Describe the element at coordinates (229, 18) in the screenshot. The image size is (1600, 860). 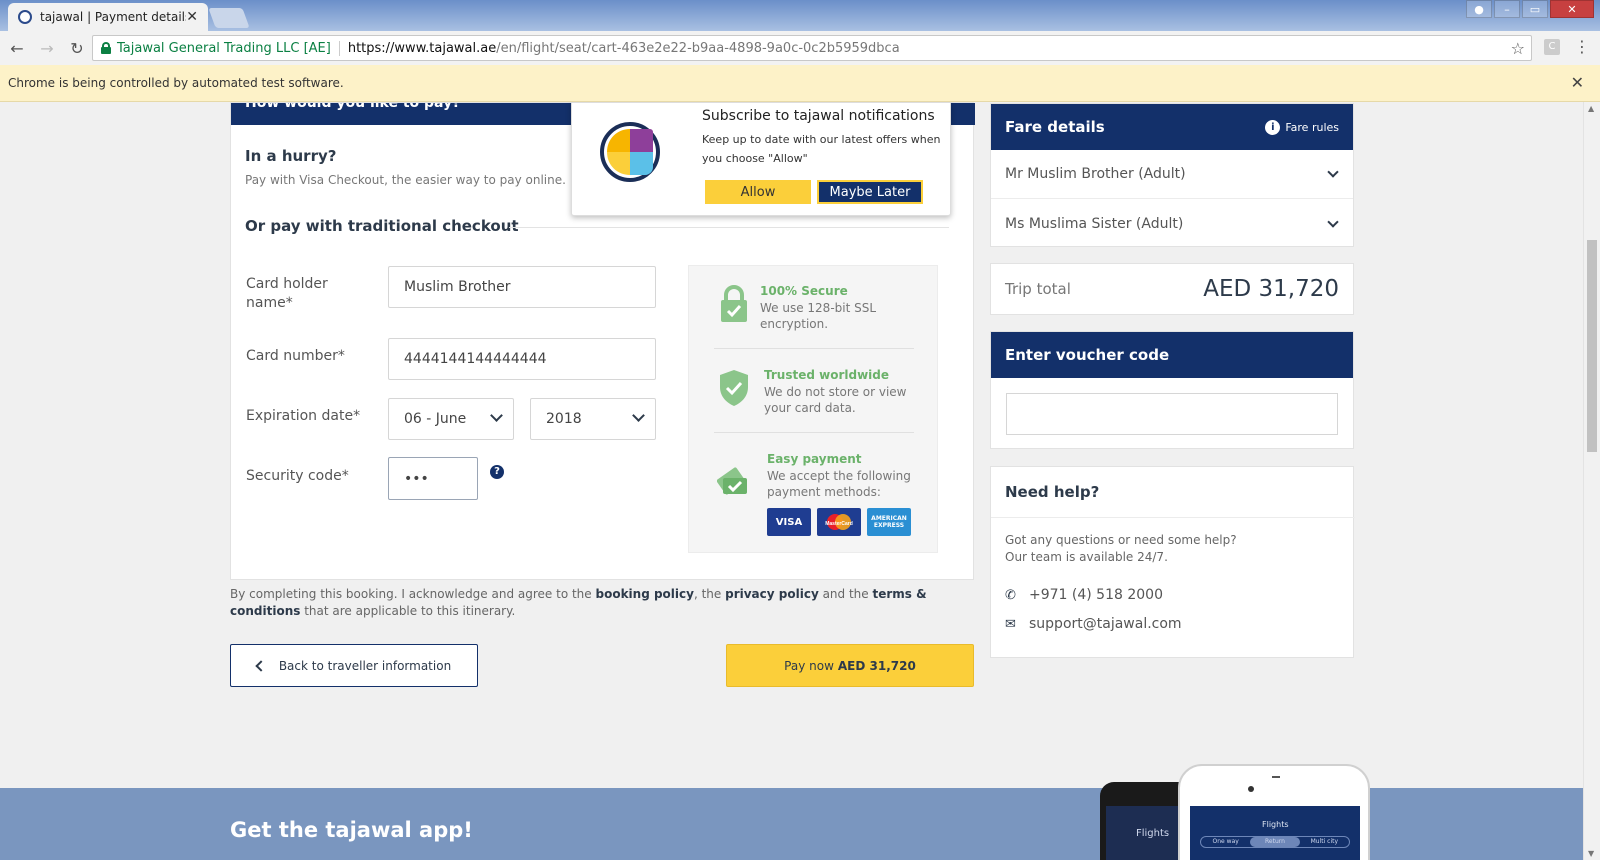
I see `new-tab-button` at that location.